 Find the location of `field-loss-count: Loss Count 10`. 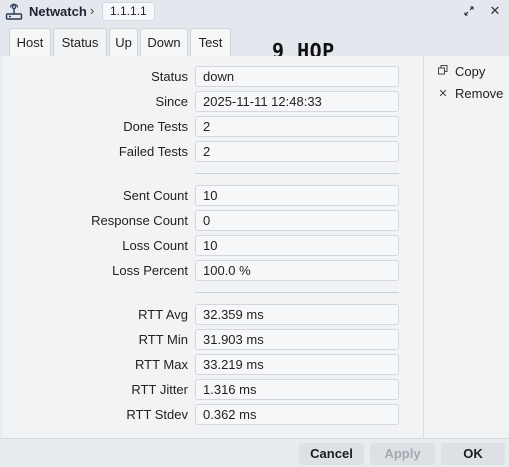

field-loss-count: Loss Count 10 is located at coordinates (212, 245).